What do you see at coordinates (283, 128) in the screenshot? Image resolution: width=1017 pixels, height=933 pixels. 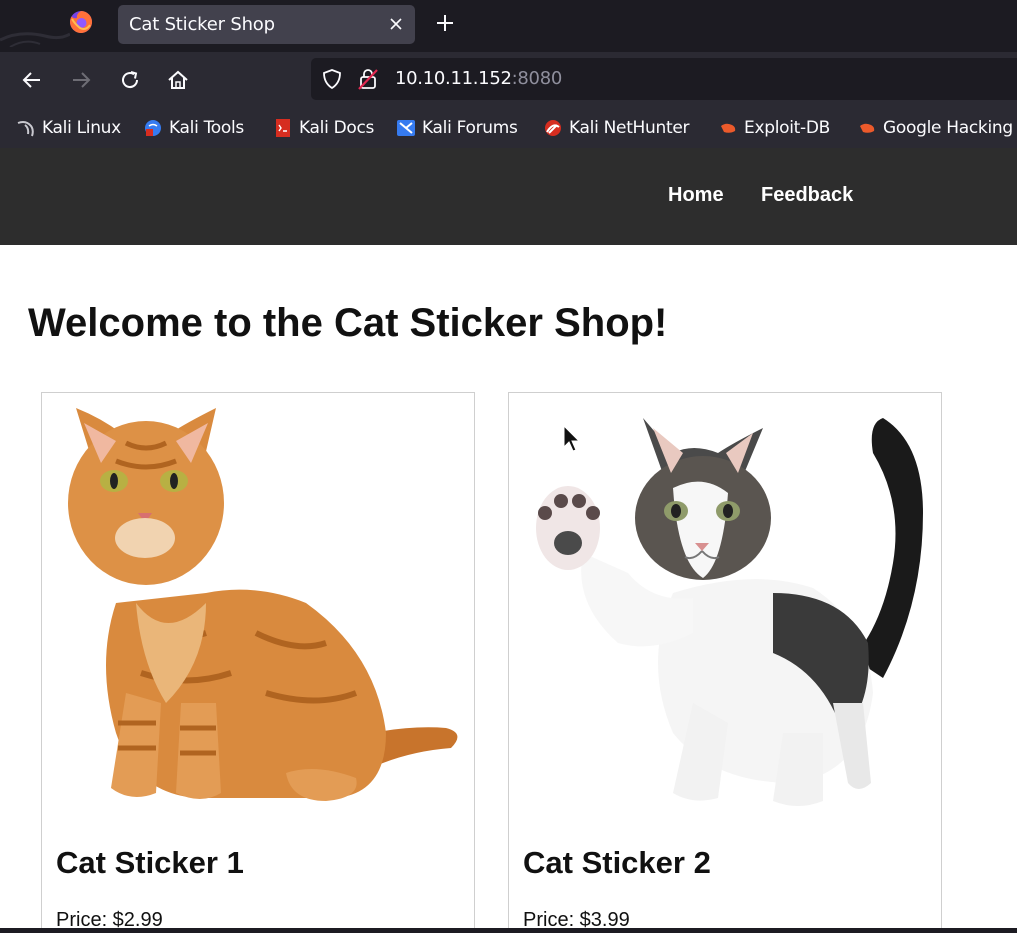 I see `kali-docs-icon` at bounding box center [283, 128].